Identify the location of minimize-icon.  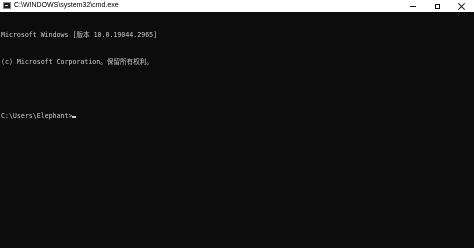
(413, 6).